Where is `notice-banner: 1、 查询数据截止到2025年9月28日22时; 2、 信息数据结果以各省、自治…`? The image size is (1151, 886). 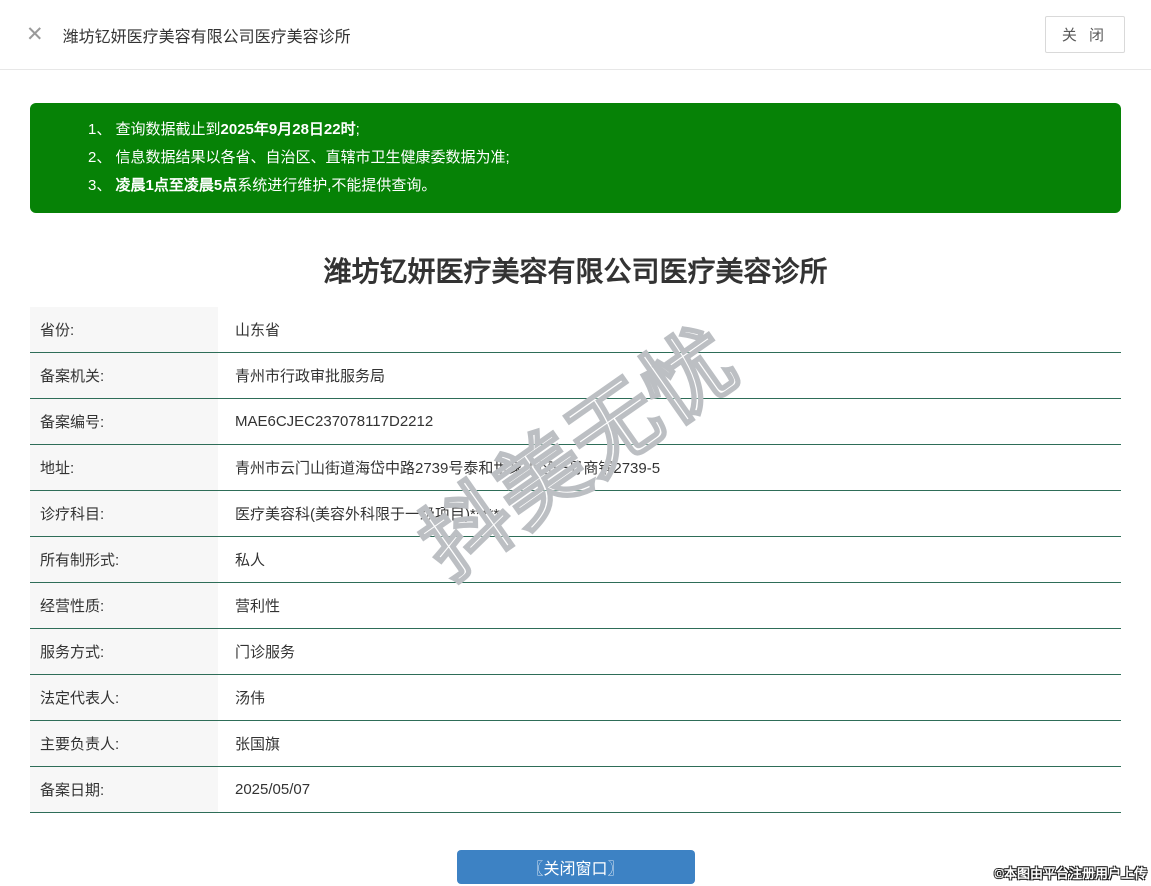
notice-banner: 1、 查询数据截止到2025年9月28日22时; 2、 信息数据结果以各省、自治… is located at coordinates (575, 158).